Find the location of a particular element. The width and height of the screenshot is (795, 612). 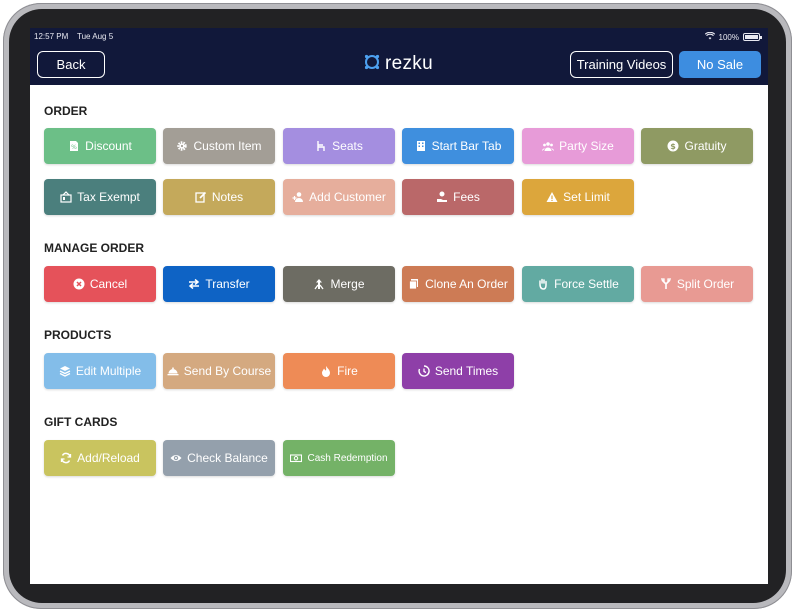

copy-icon is located at coordinates (414, 284).